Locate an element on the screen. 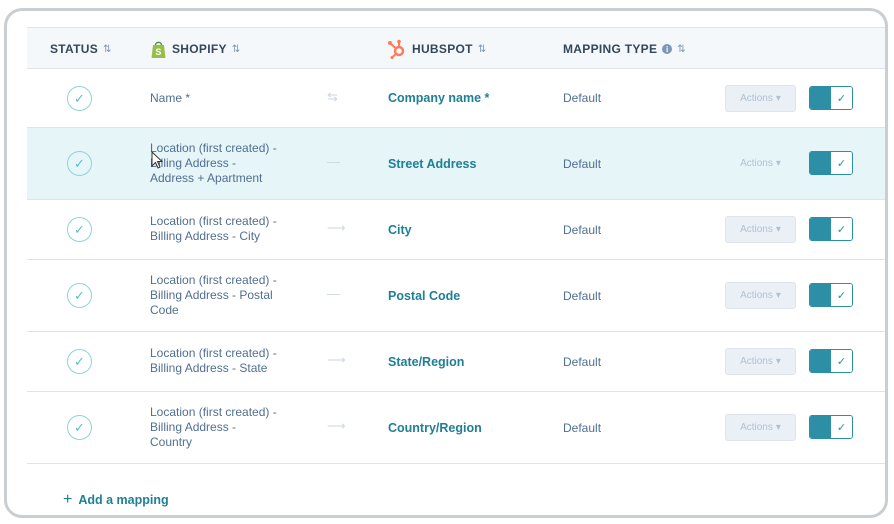 This screenshot has width=894, height=524. mouse-cursor-icon is located at coordinates (157, 160).